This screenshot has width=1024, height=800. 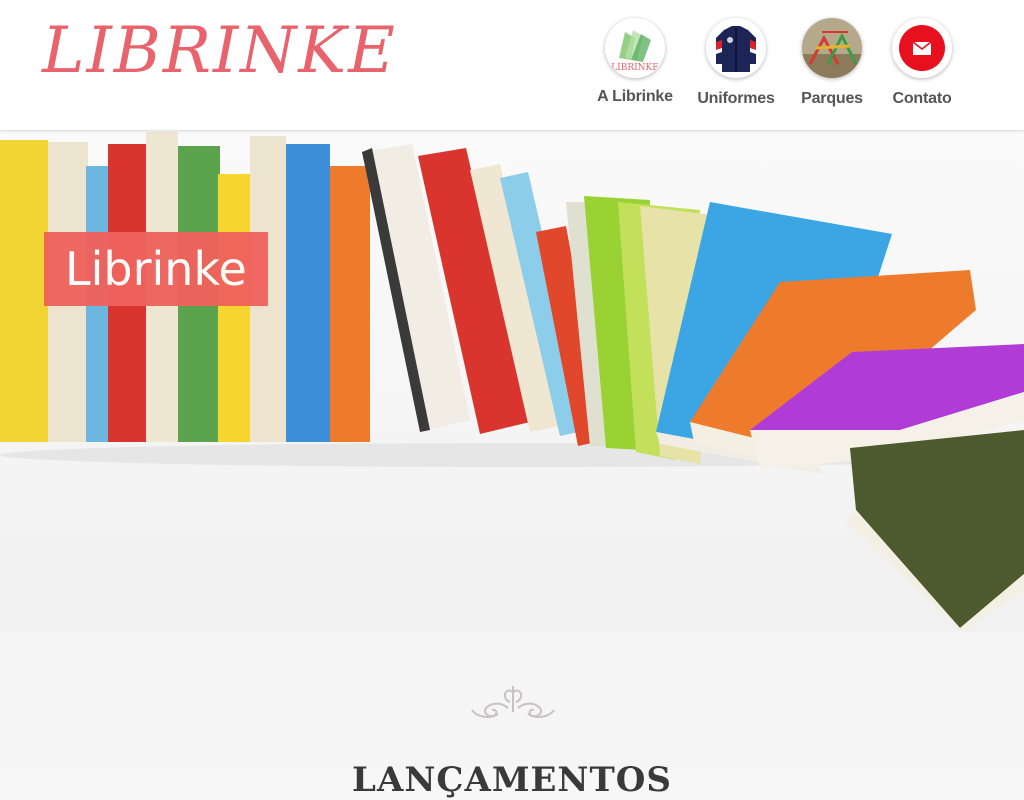 What do you see at coordinates (922, 98) in the screenshot?
I see `nav-label-contato: Contato` at bounding box center [922, 98].